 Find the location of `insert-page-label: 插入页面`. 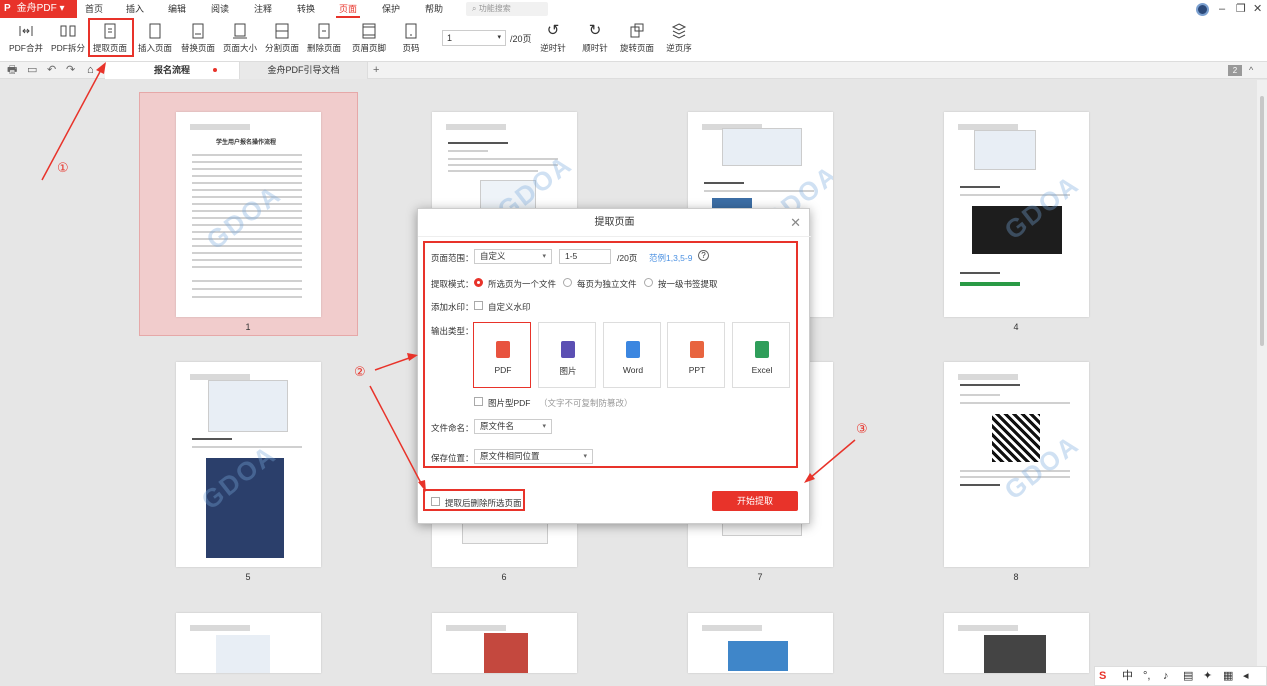

insert-page-label: 插入页面 is located at coordinates (154, 48).